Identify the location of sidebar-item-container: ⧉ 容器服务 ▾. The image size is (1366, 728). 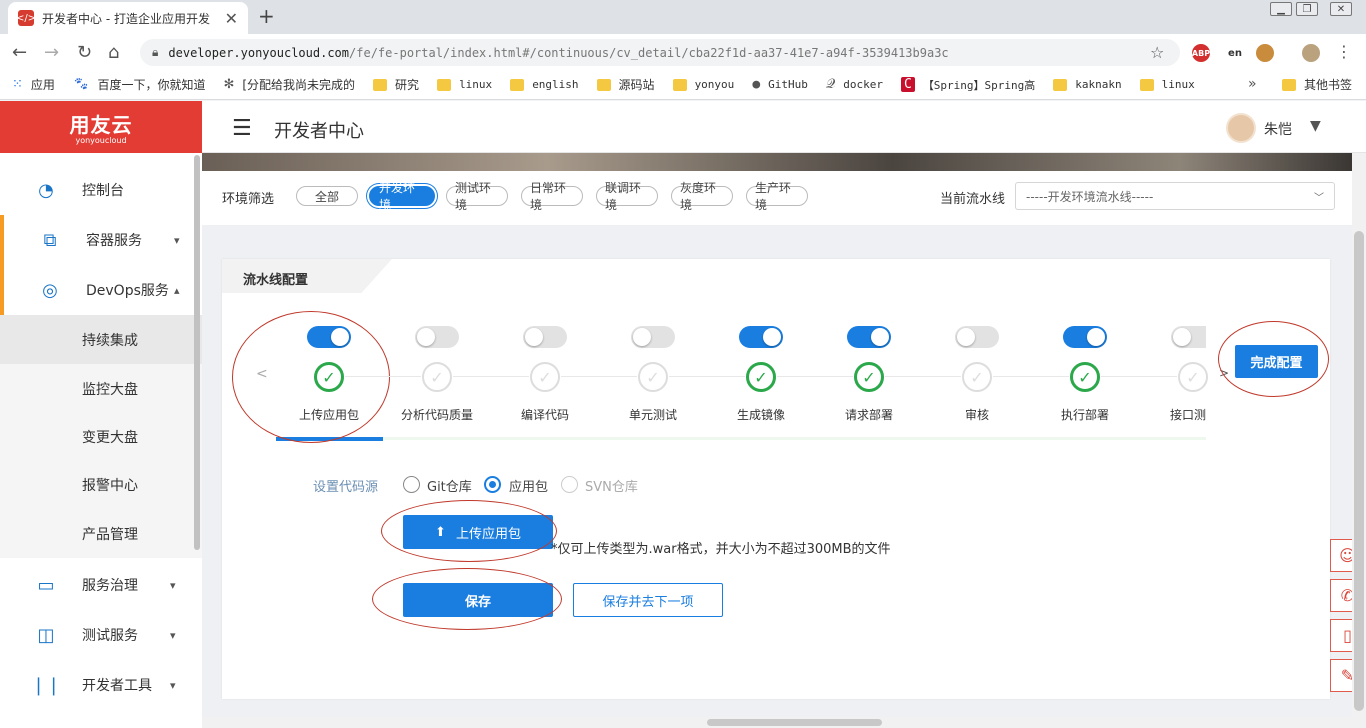
(101, 240).